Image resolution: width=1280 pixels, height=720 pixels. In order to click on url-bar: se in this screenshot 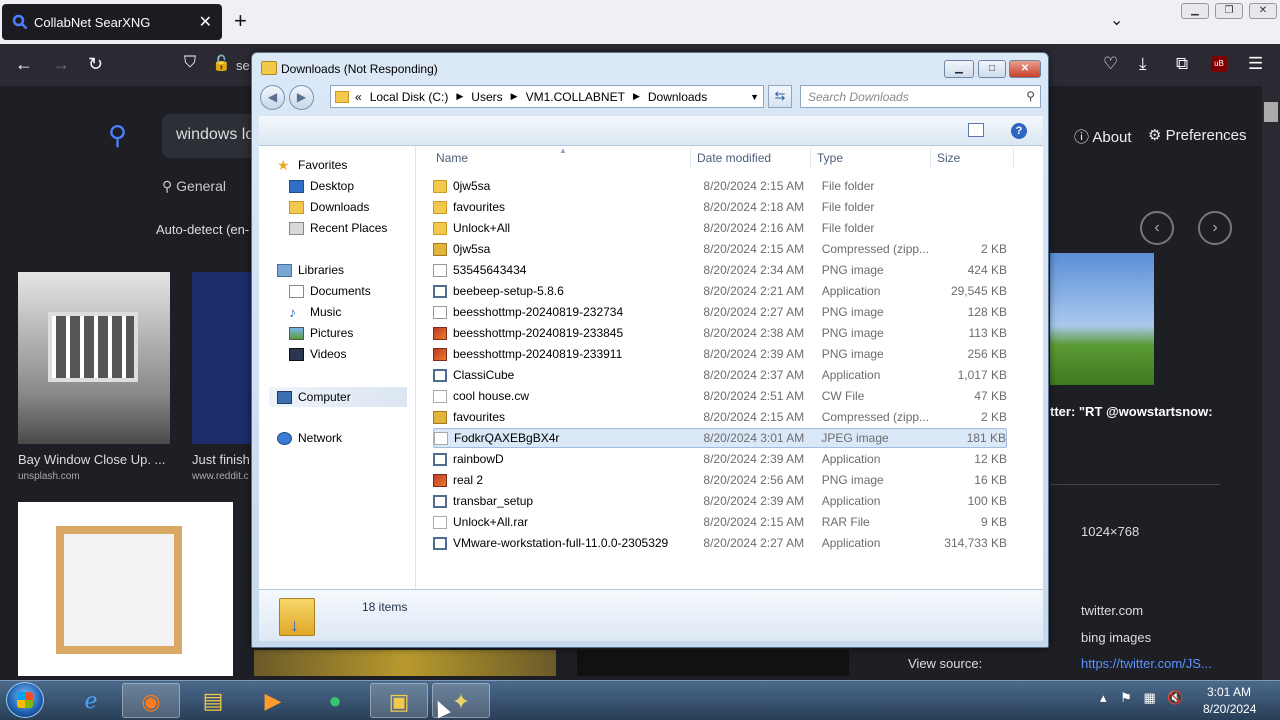, I will do `click(243, 65)`.